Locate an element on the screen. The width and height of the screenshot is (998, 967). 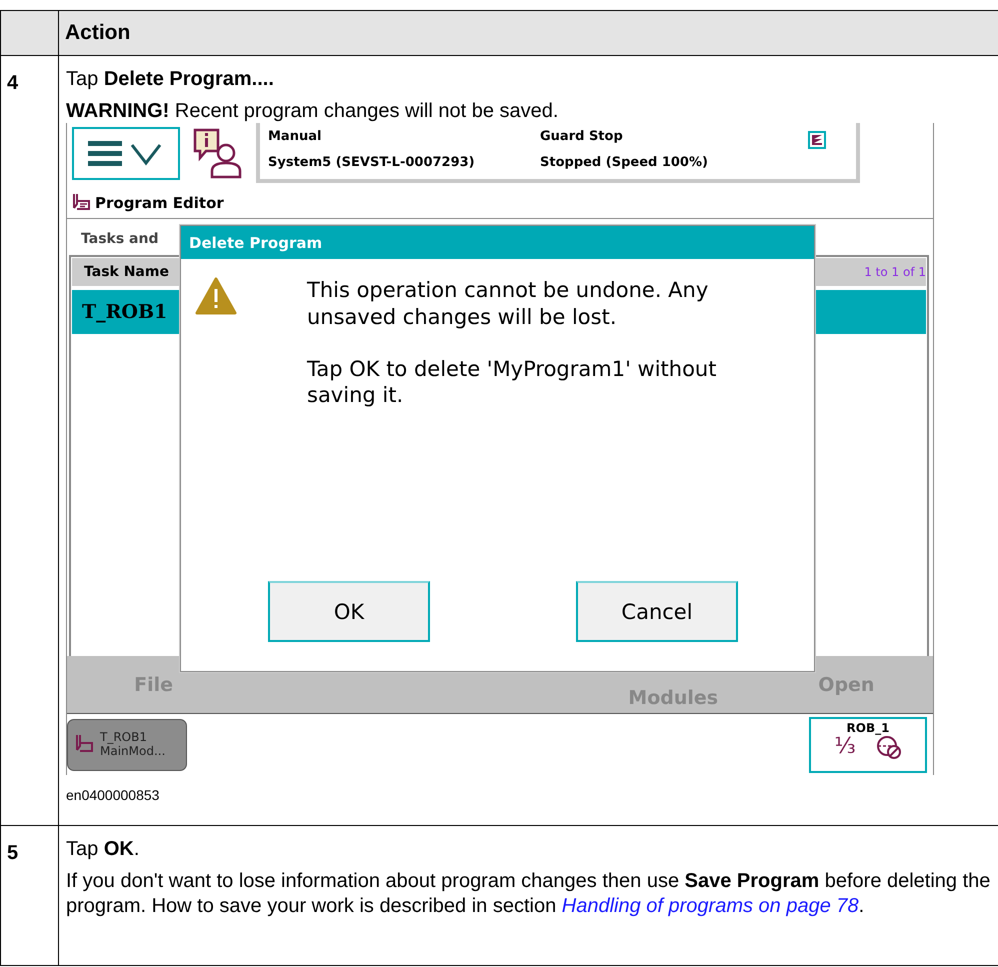
section-link: Handling of programs on page 78 is located at coordinates (710, 905).